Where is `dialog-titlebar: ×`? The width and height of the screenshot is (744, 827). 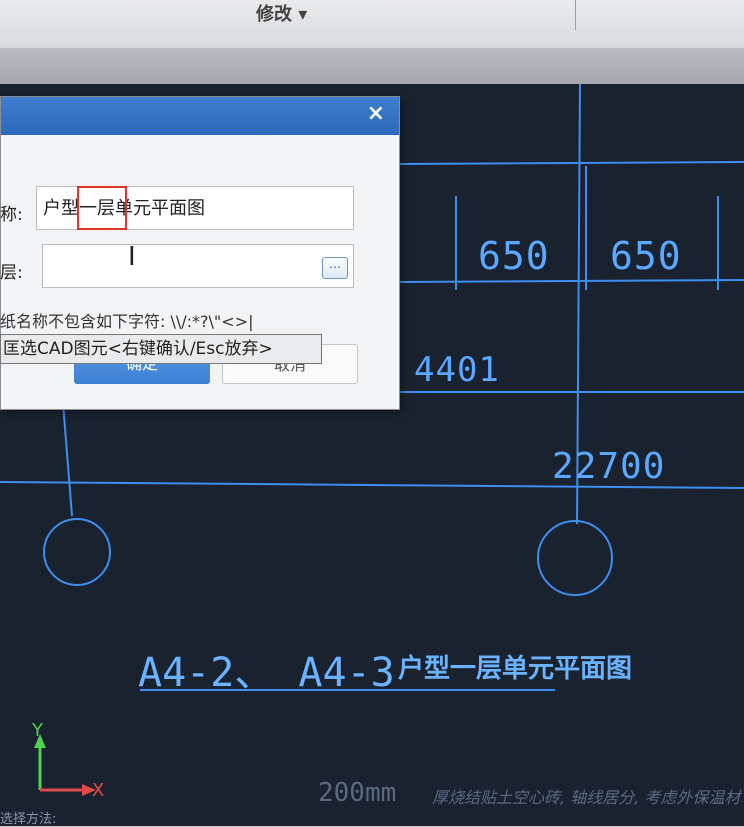 dialog-titlebar: × is located at coordinates (200, 116).